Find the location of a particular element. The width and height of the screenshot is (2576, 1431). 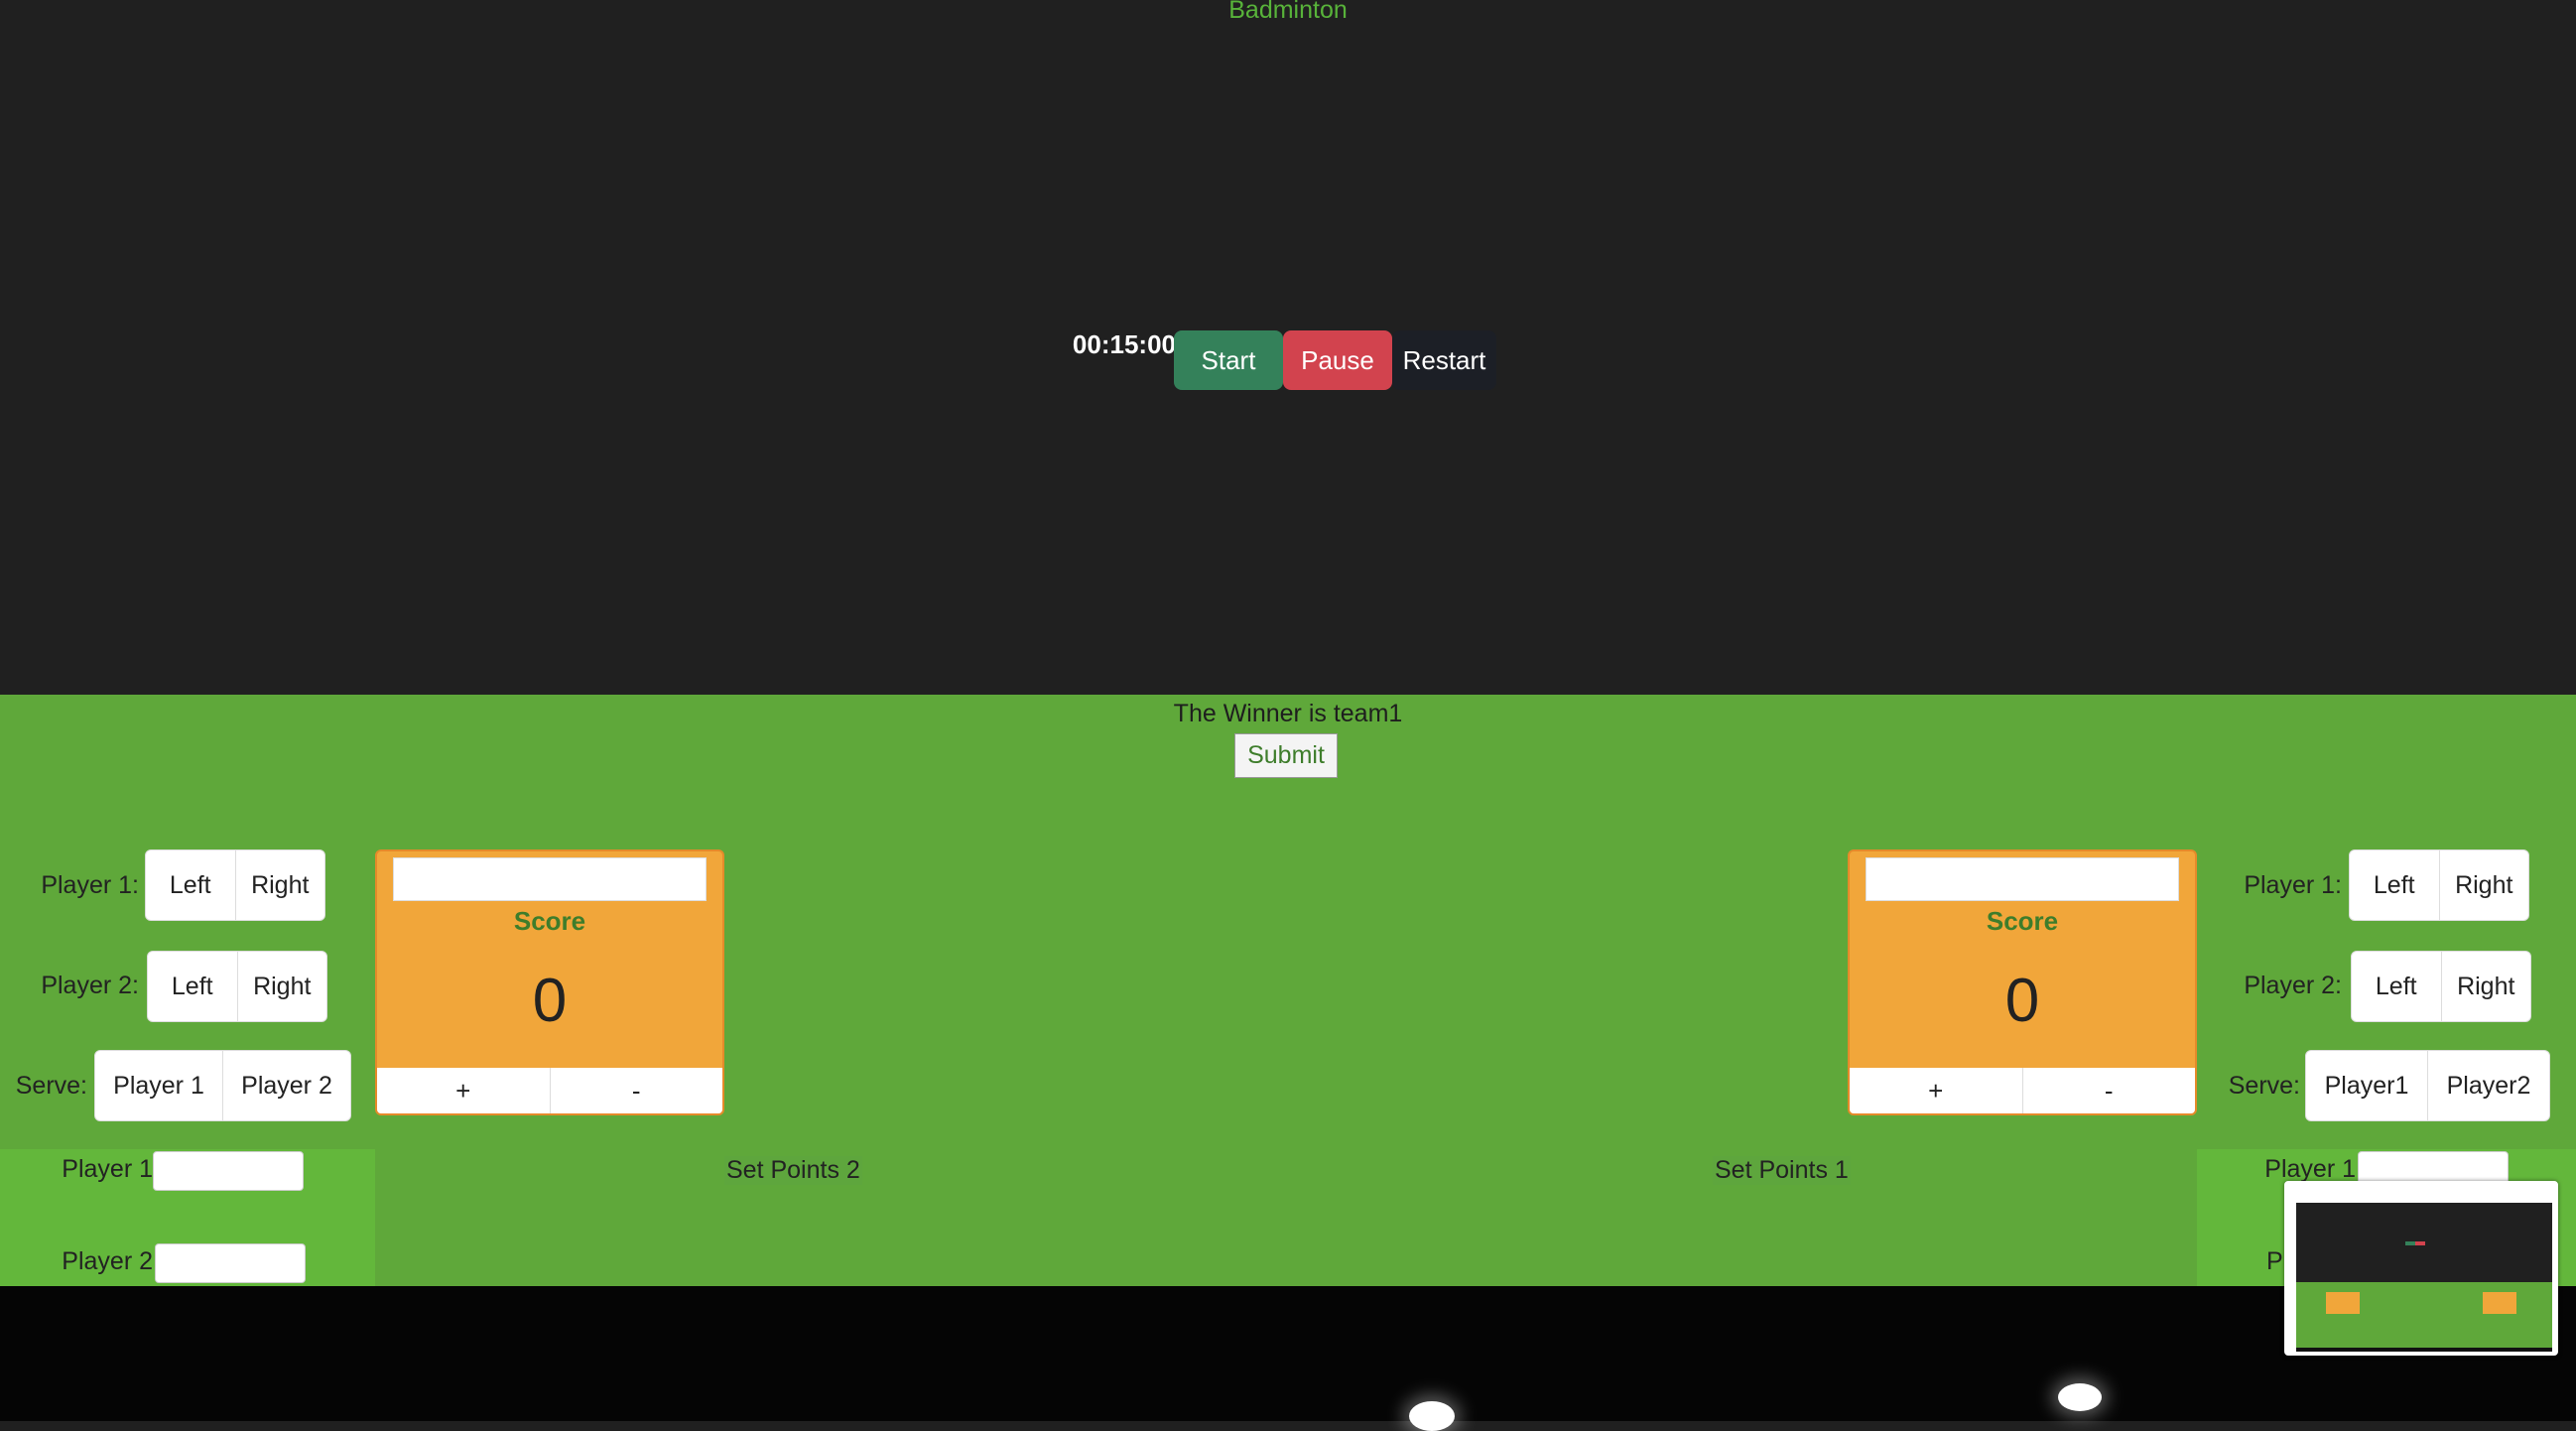

right-serve-player2-button: Player2 is located at coordinates (2488, 1086).